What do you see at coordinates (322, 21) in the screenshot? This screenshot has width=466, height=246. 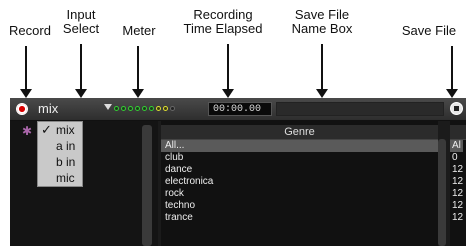 I see `annotation-name-box: Save File Name Box` at bounding box center [322, 21].